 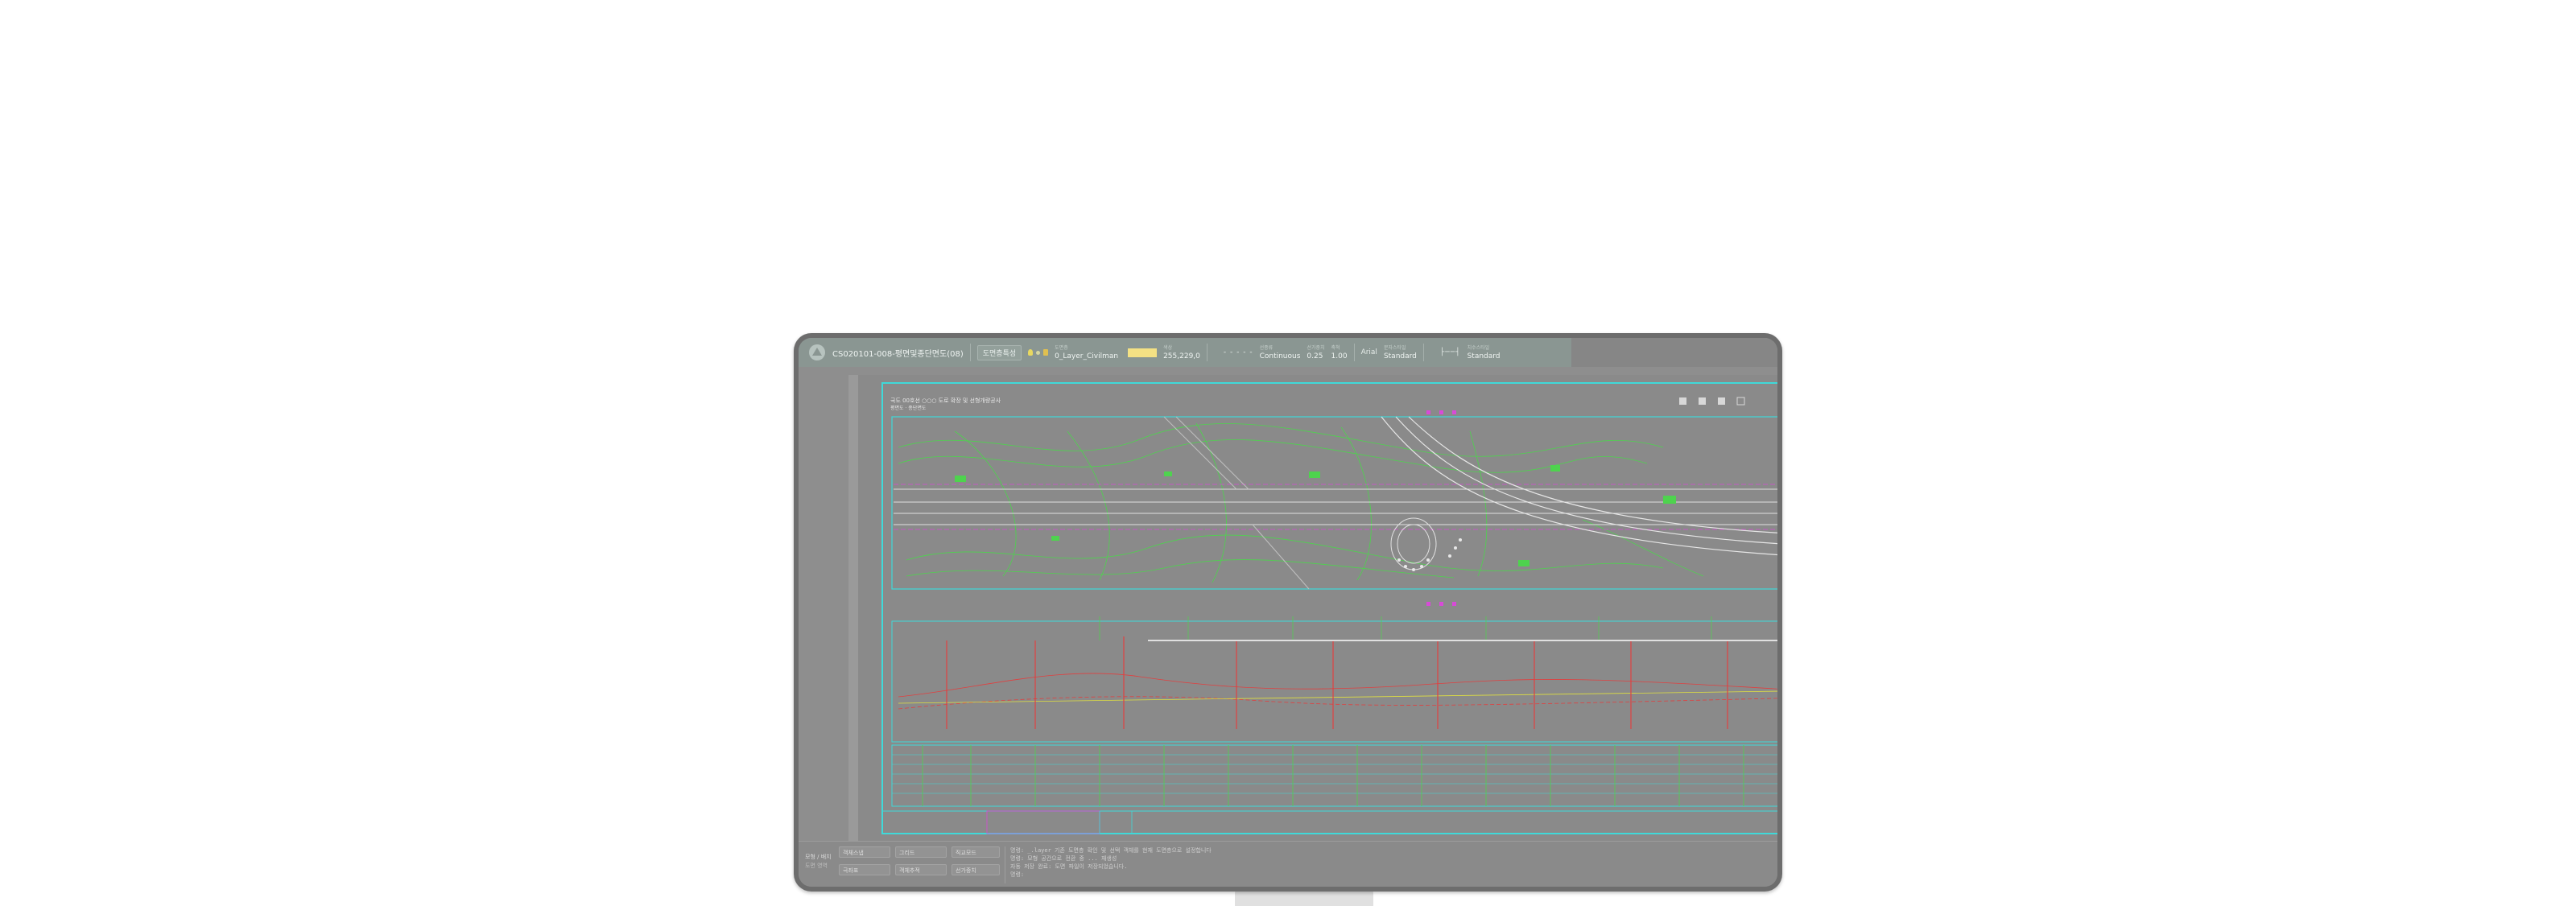 What do you see at coordinates (1405, 628) in the screenshot?
I see `profile-labels` at bounding box center [1405, 628].